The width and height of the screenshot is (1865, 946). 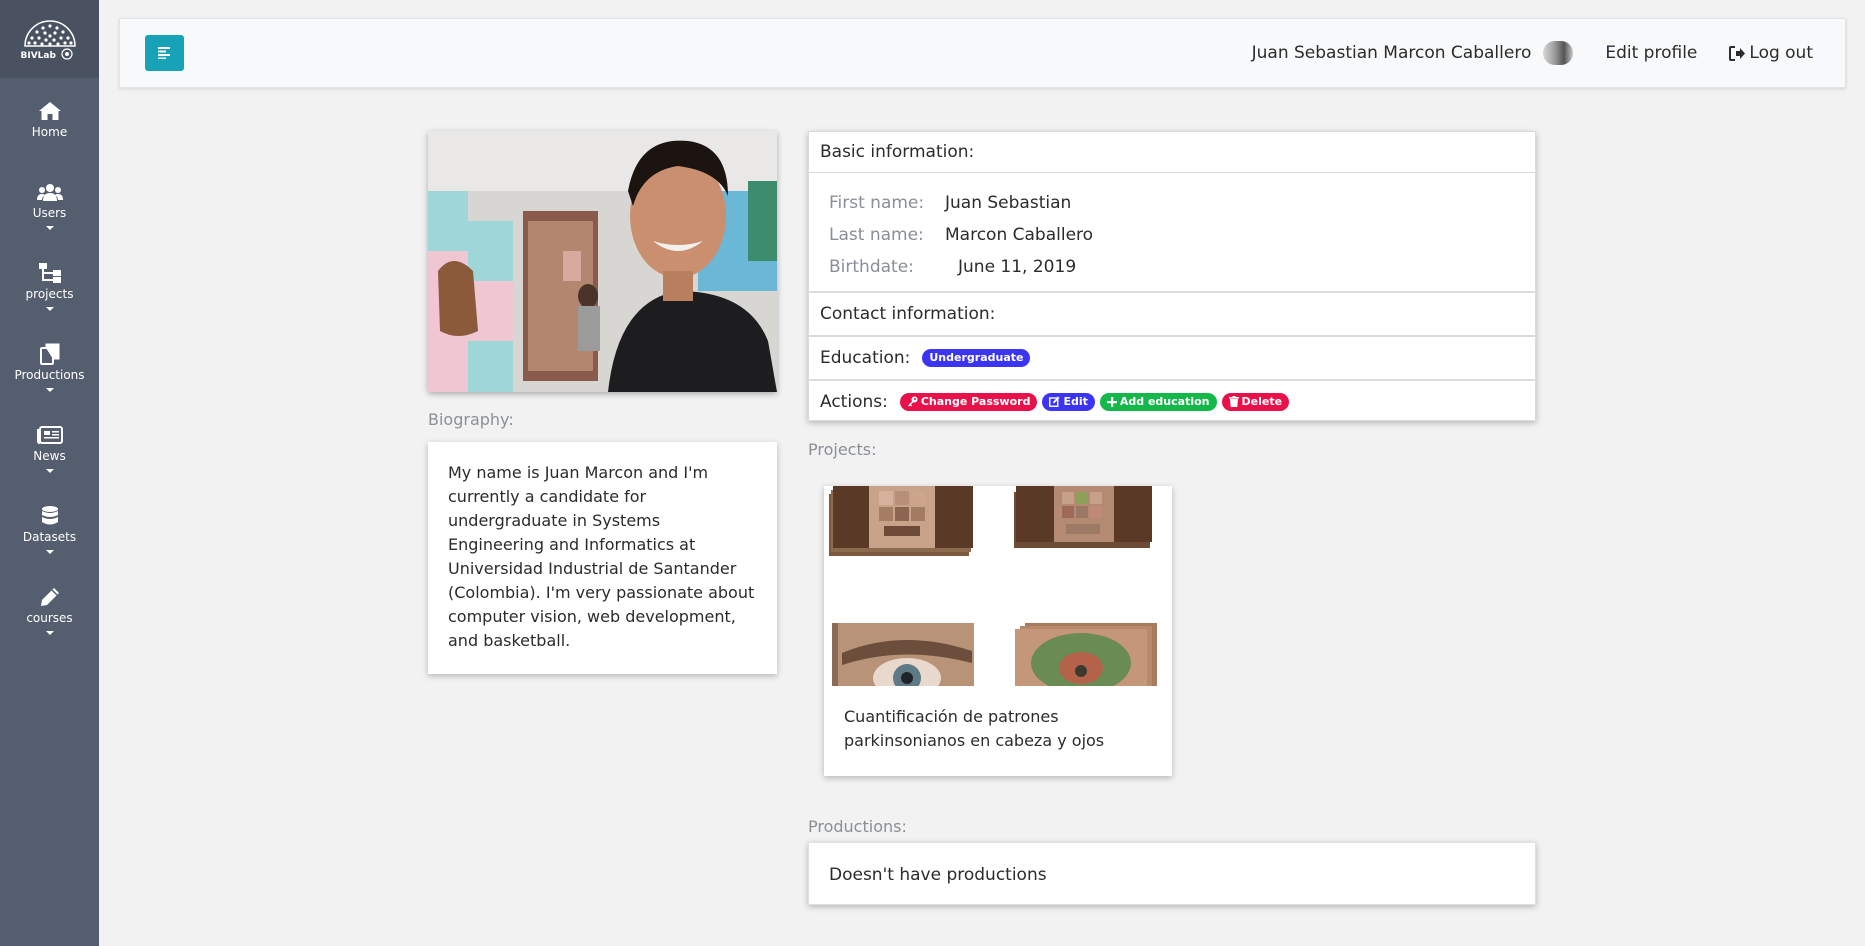 I want to click on projects-label: Projects:, so click(x=842, y=449).